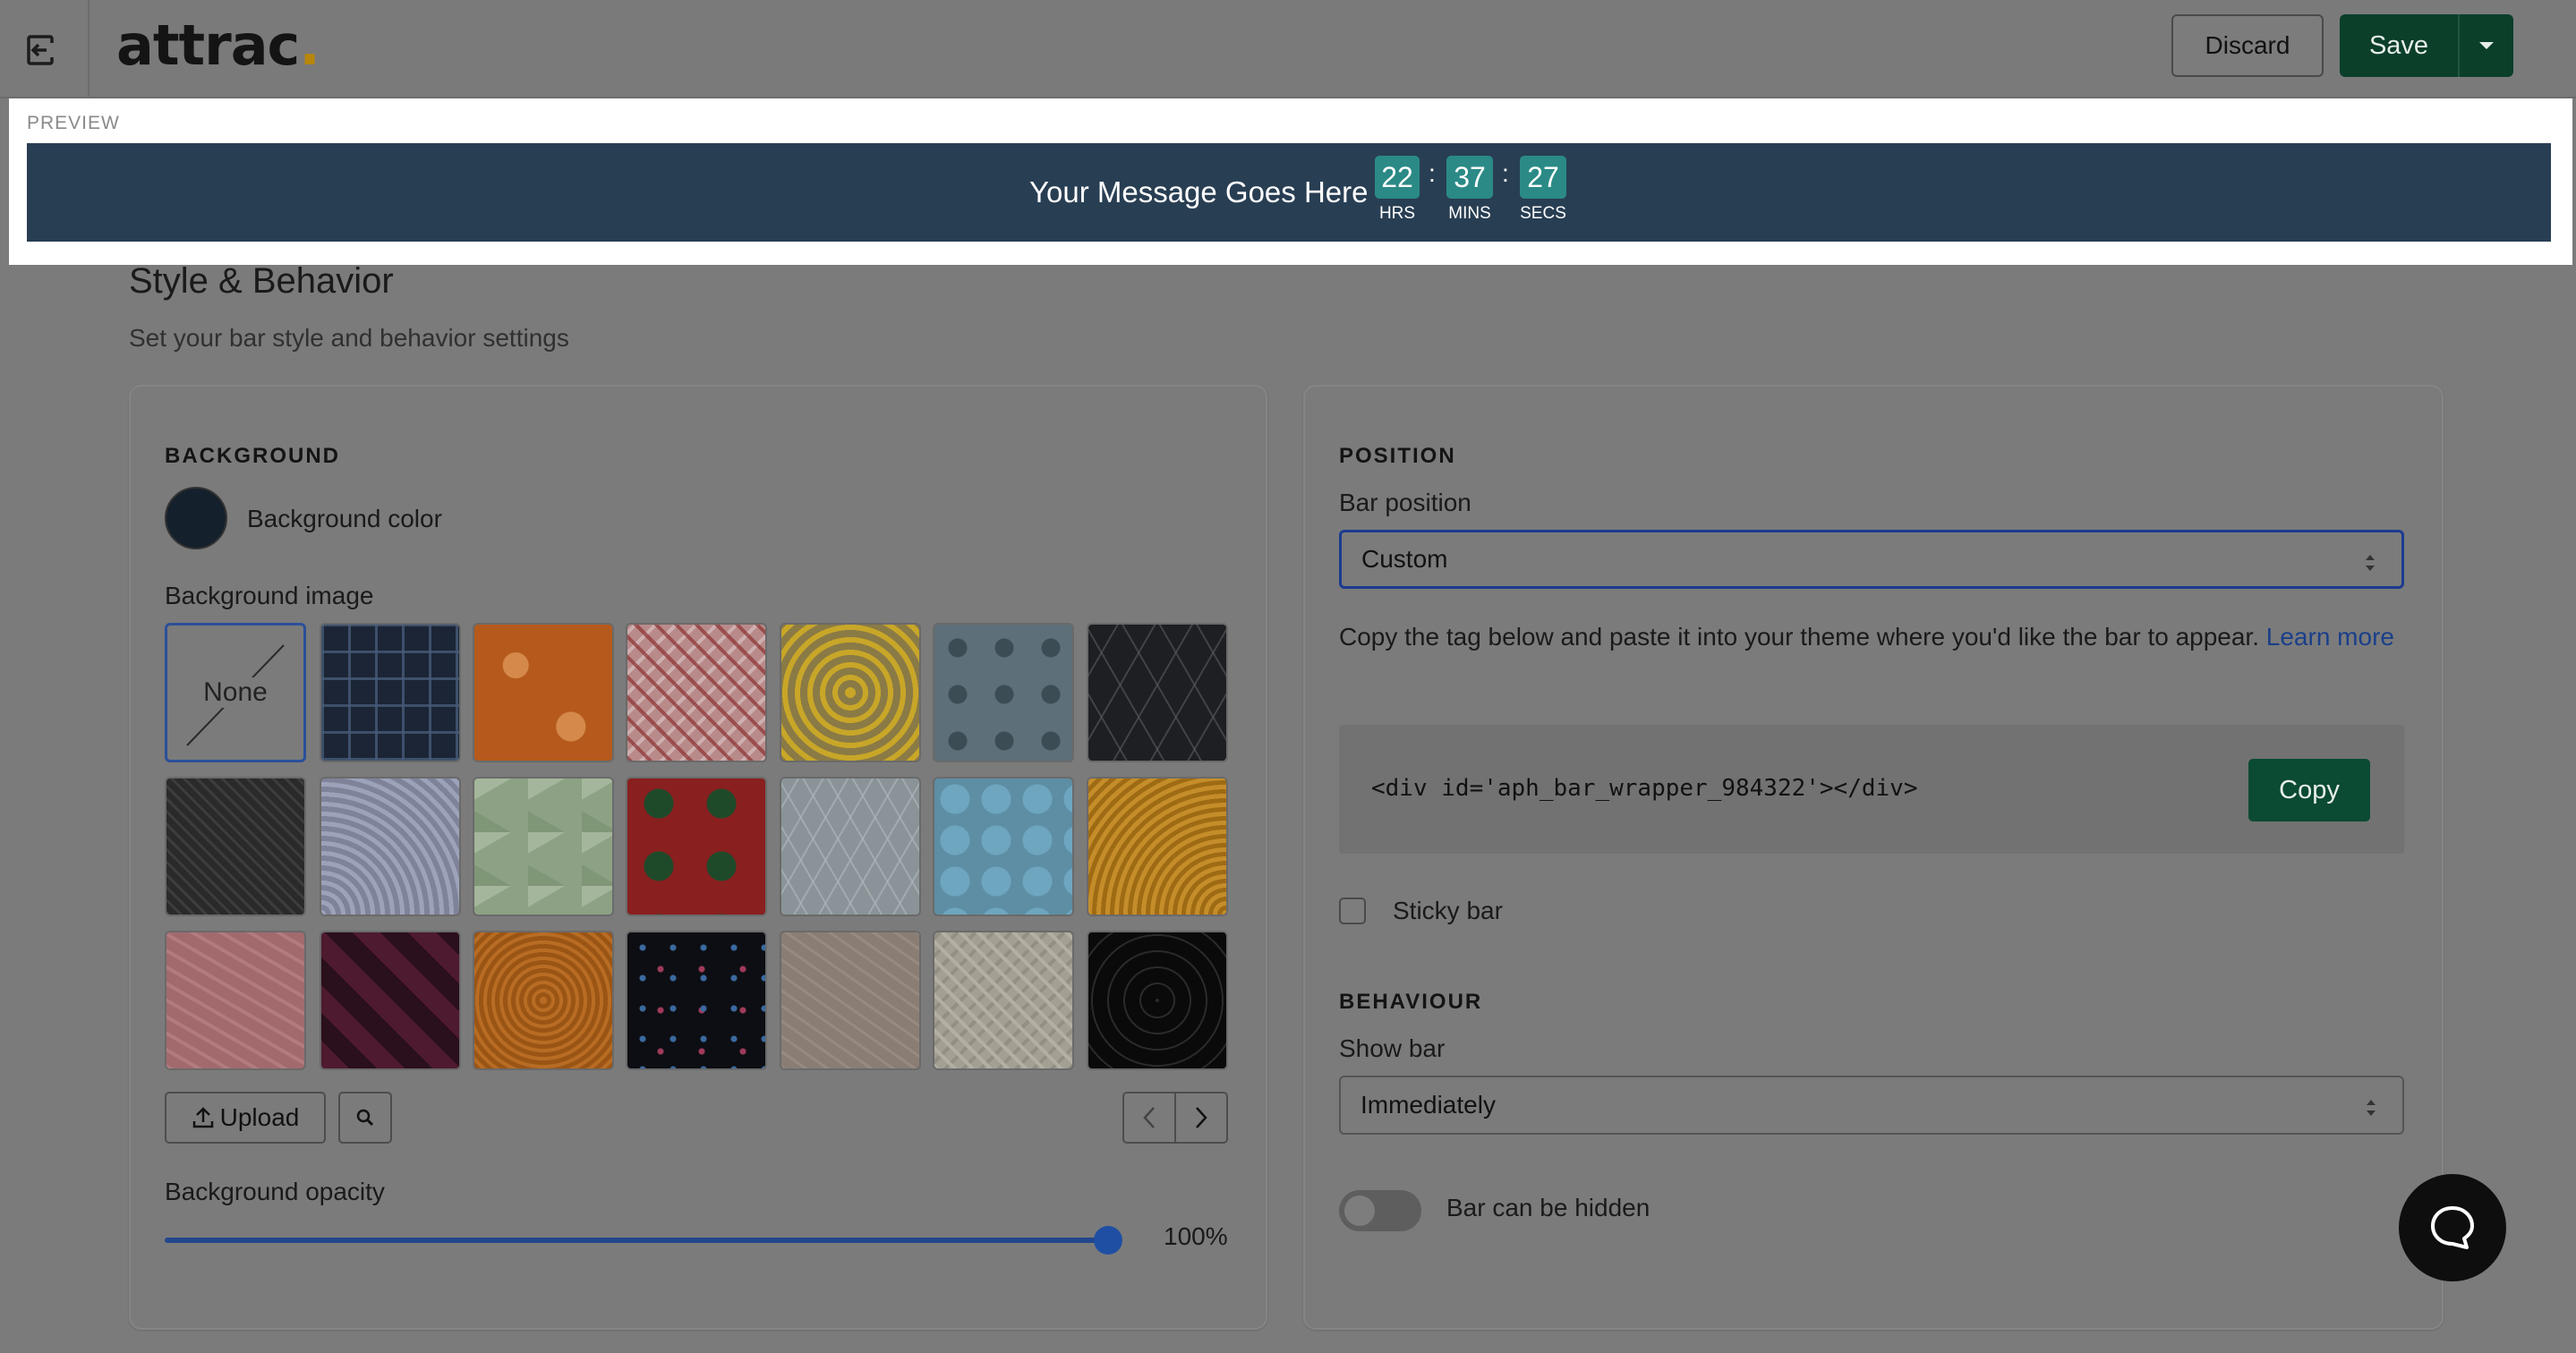 This screenshot has height=1353, width=2576. I want to click on chevron-right-icon, so click(1201, 1117).